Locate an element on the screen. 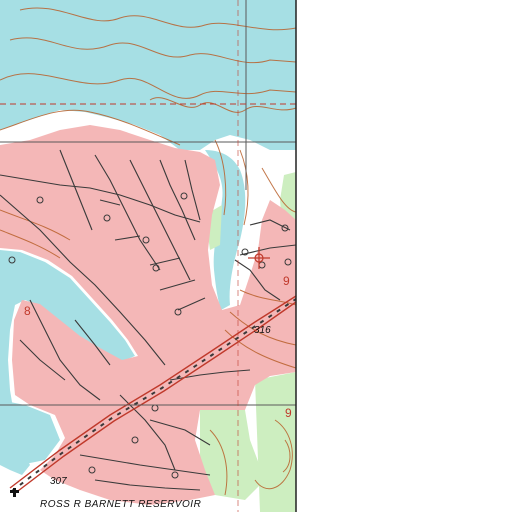  elevation-mark-east: 9 is located at coordinates (286, 281).